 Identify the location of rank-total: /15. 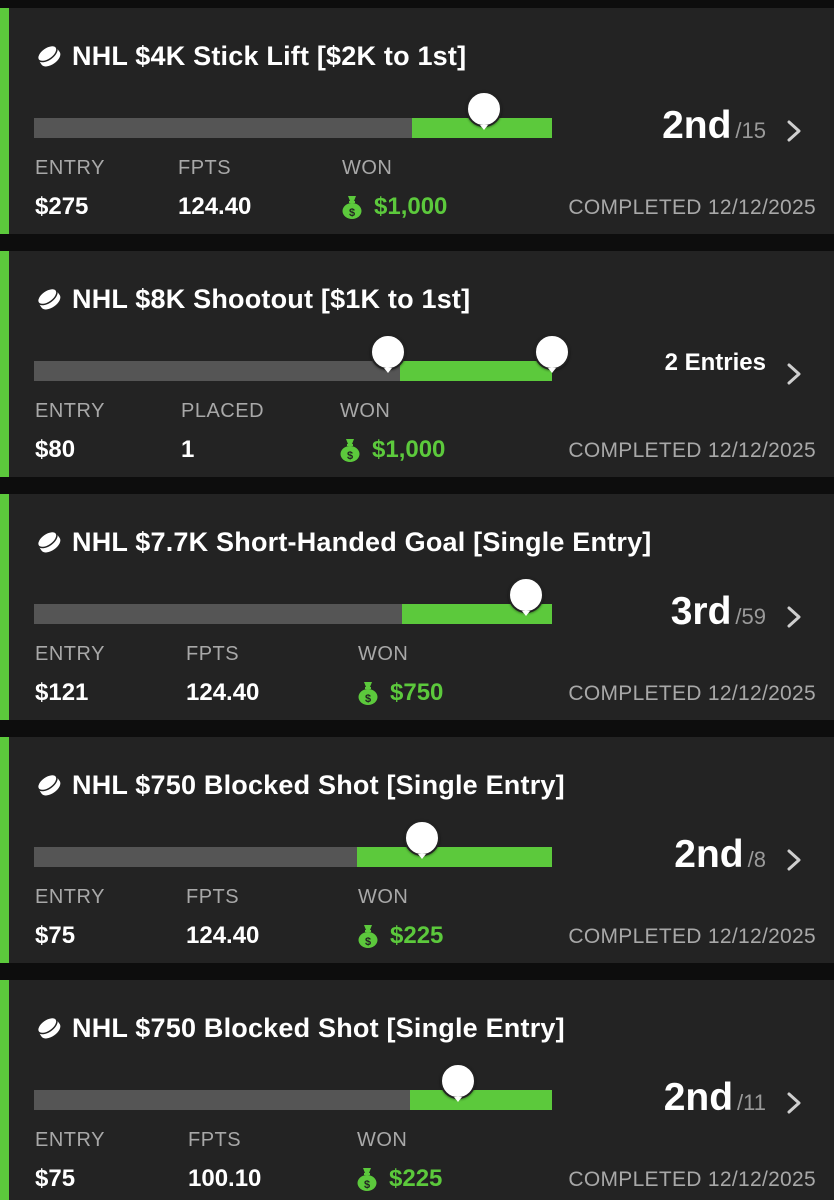
(750, 130).